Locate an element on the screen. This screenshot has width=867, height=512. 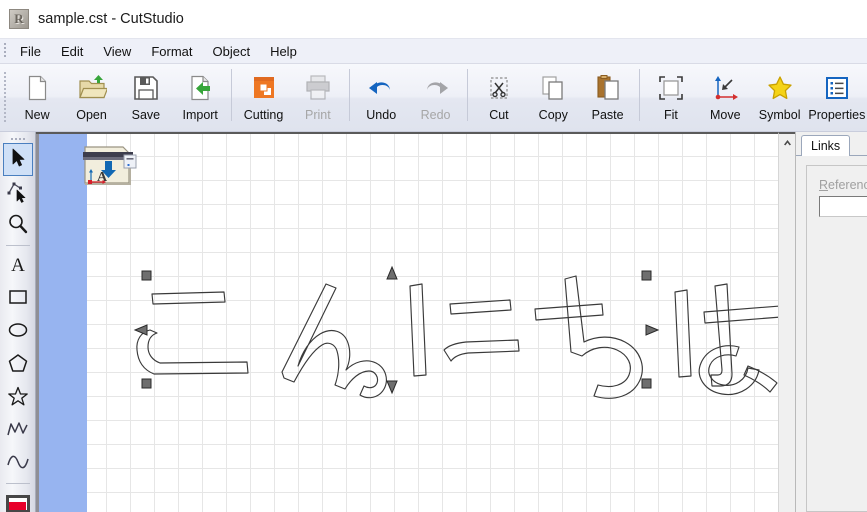
cut-button-label: Cut is located at coordinates (499, 115).